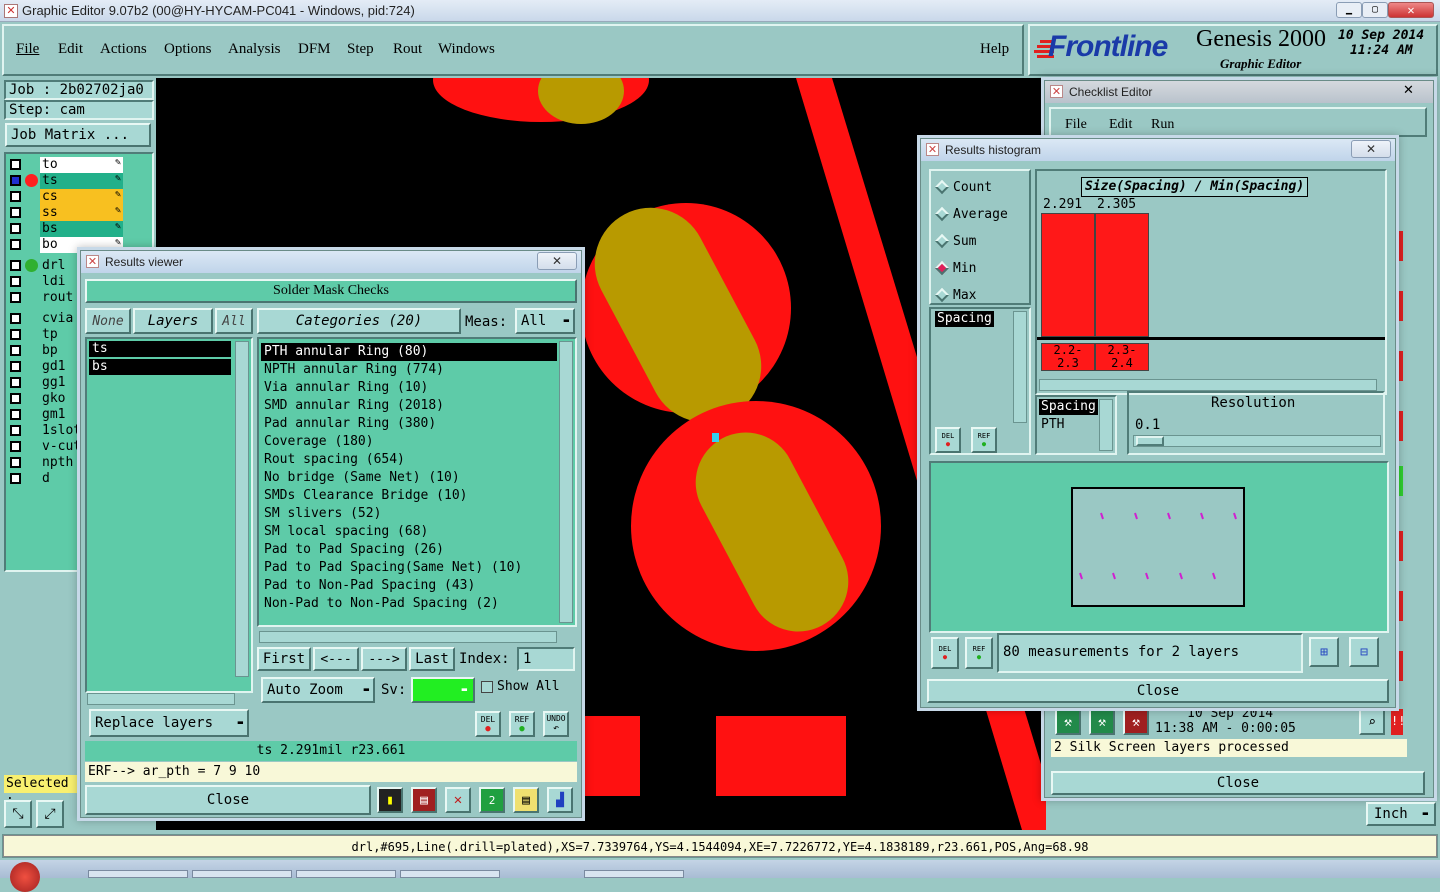  I want to click on menu-actions: Actions, so click(123, 49).